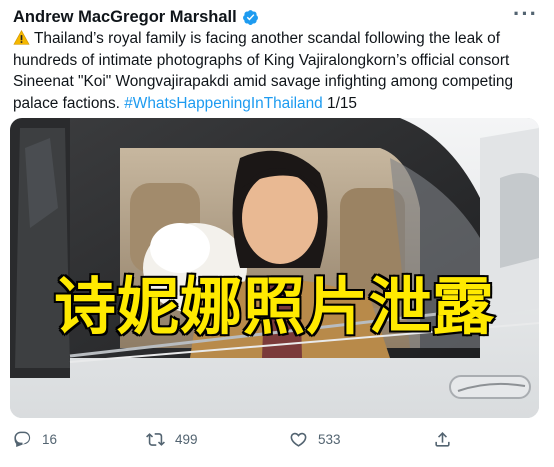 Image resolution: width=554 pixels, height=467 pixels. I want to click on retweet-icon, so click(155, 439).